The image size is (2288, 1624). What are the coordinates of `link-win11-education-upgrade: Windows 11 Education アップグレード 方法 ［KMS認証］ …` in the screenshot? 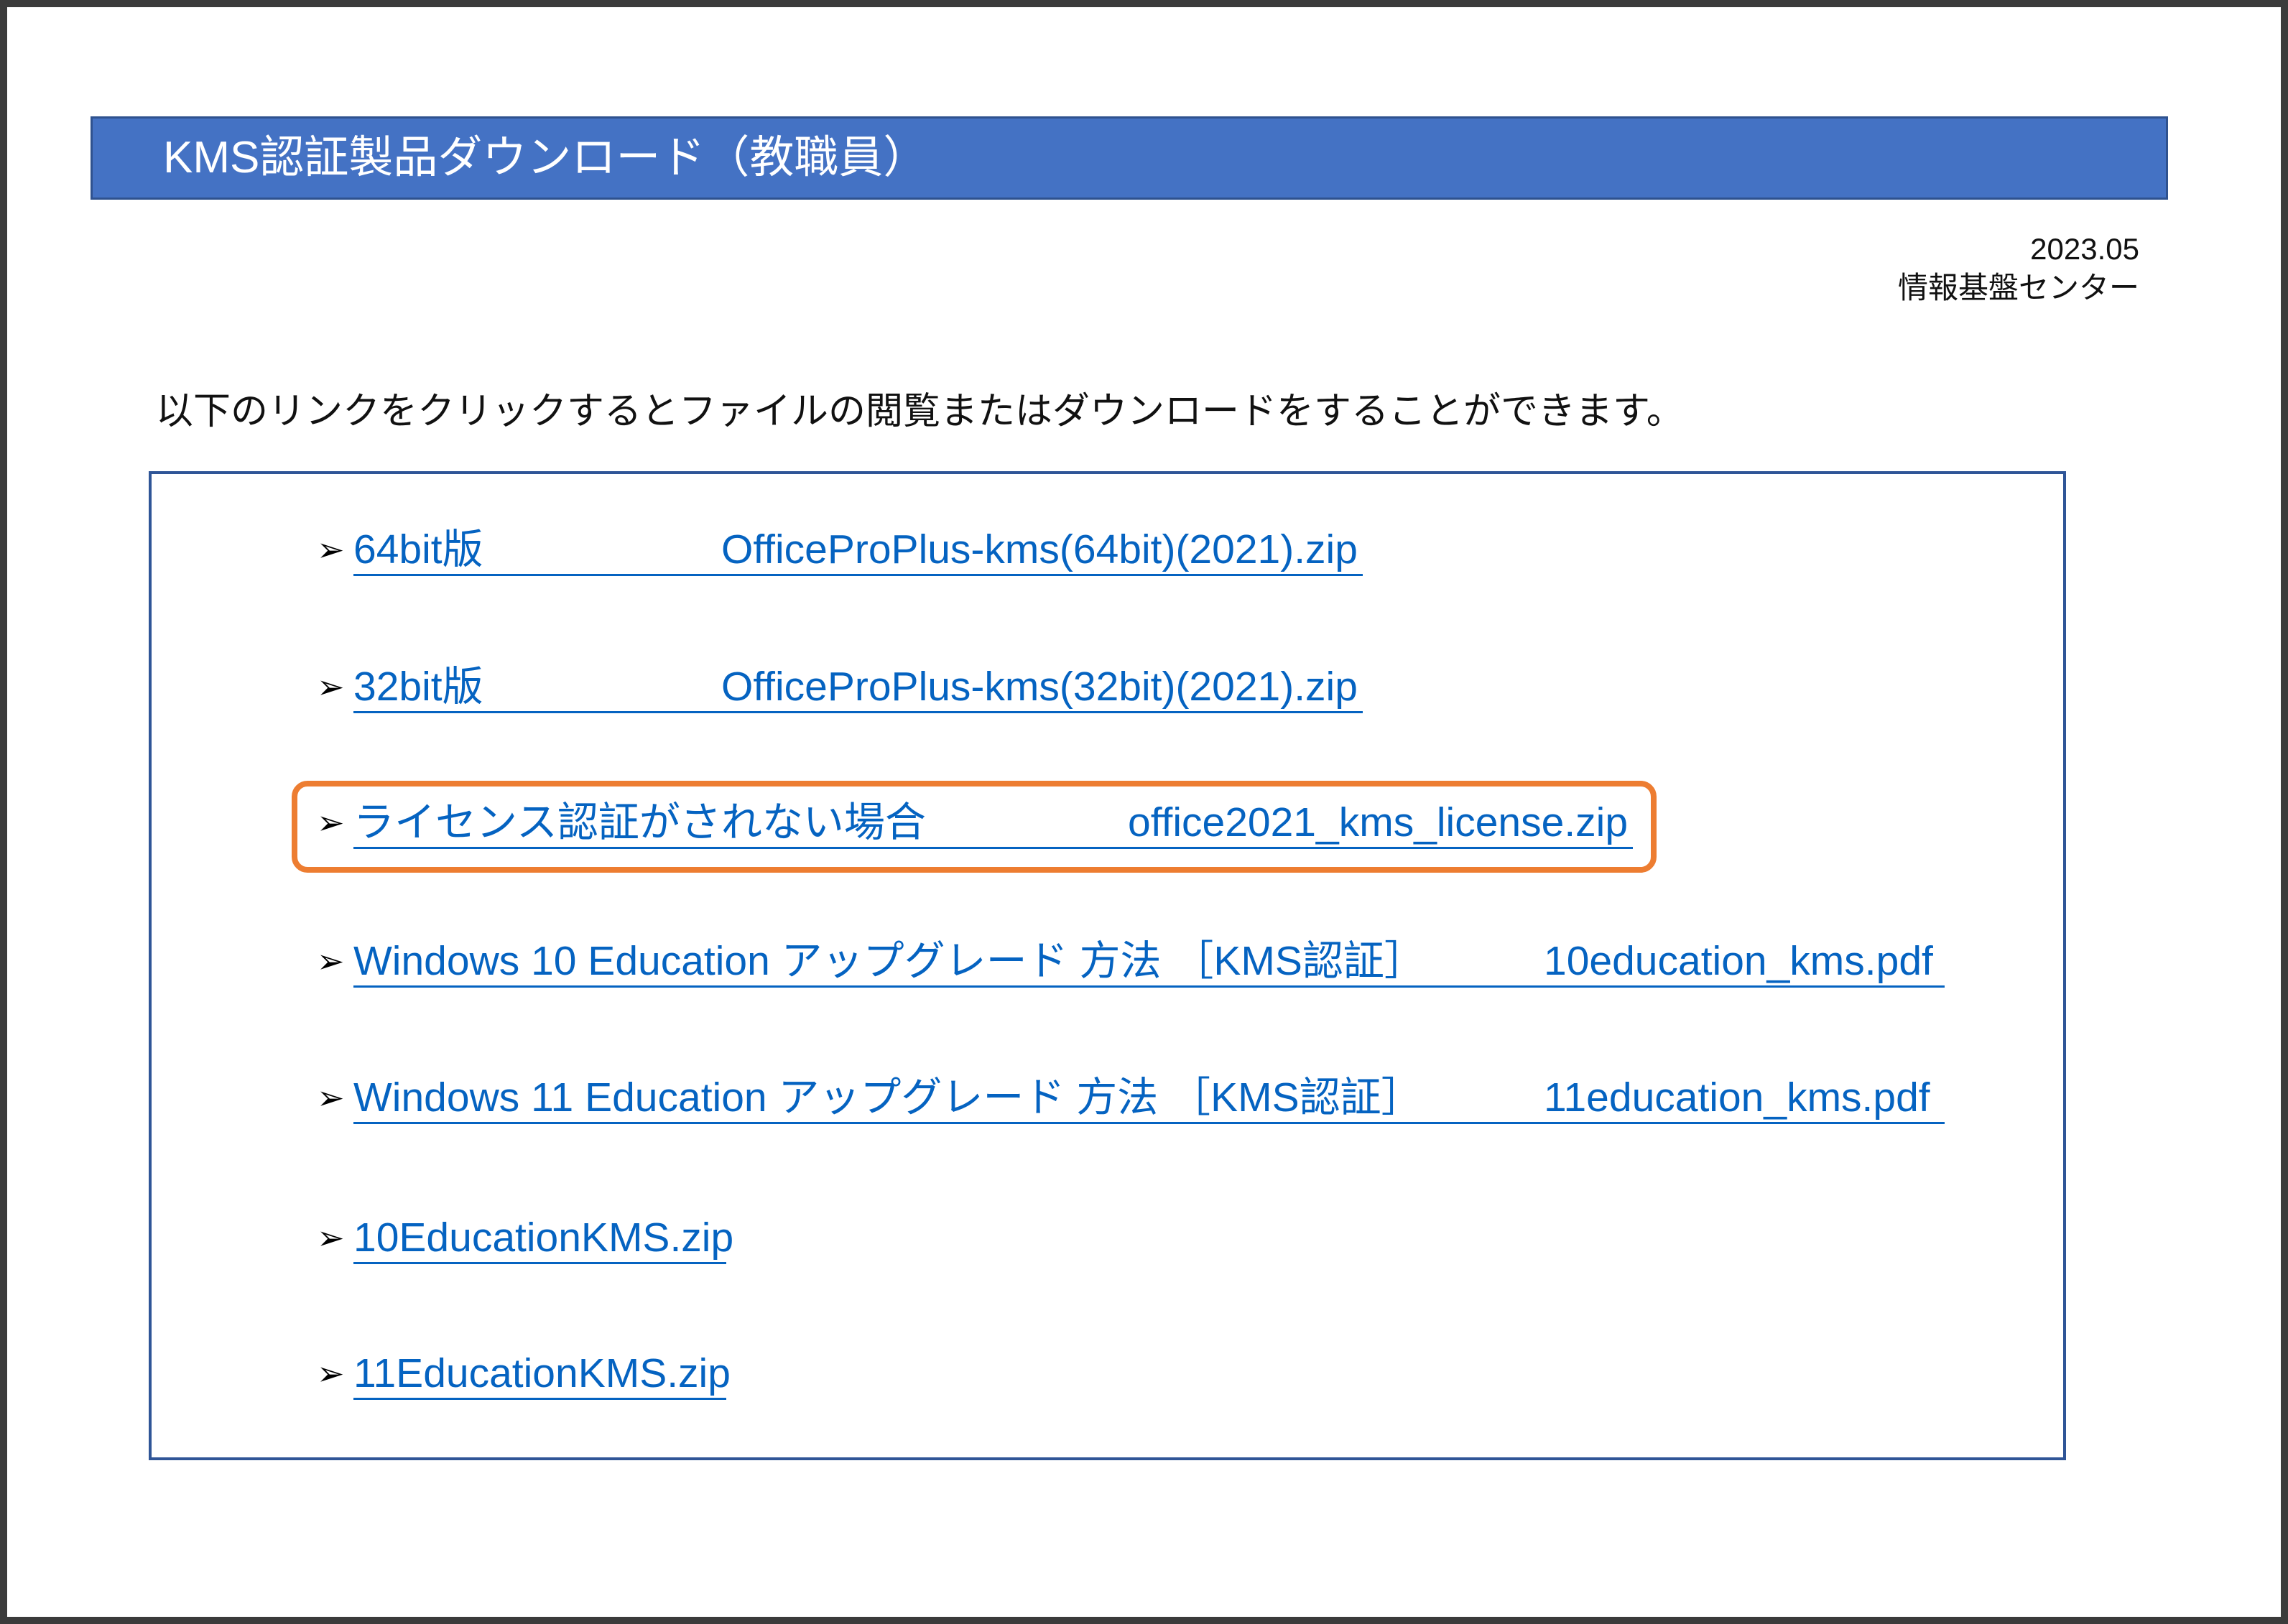 It's located at (1149, 1099).